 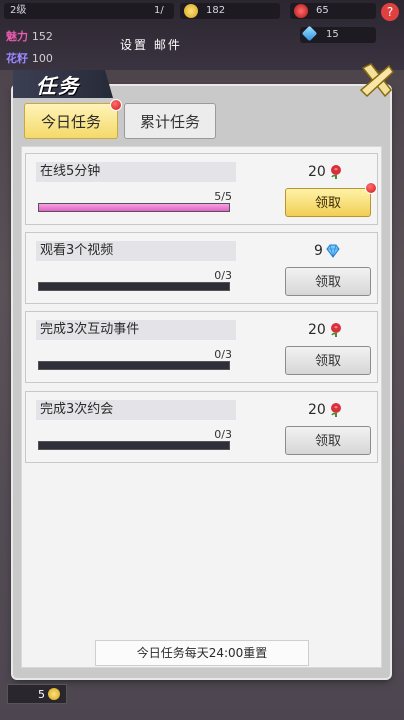 What do you see at coordinates (332, 34) in the screenshot?
I see `diamond-value: 15` at bounding box center [332, 34].